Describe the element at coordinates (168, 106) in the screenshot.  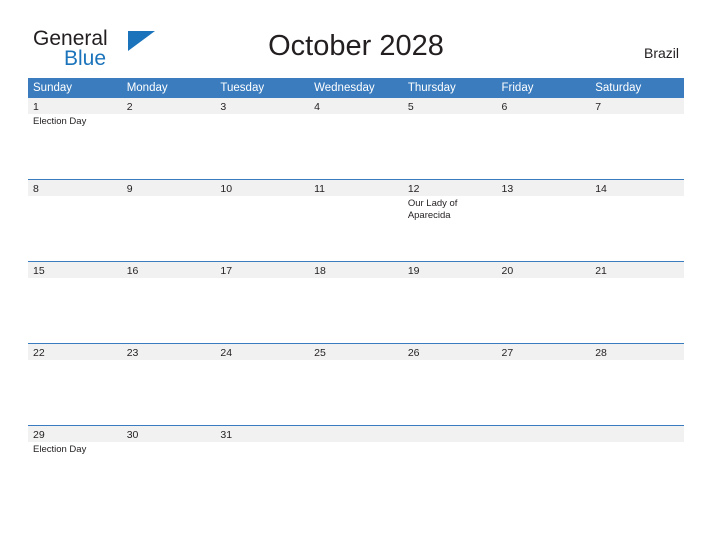
I see `day-number: 2` at that location.